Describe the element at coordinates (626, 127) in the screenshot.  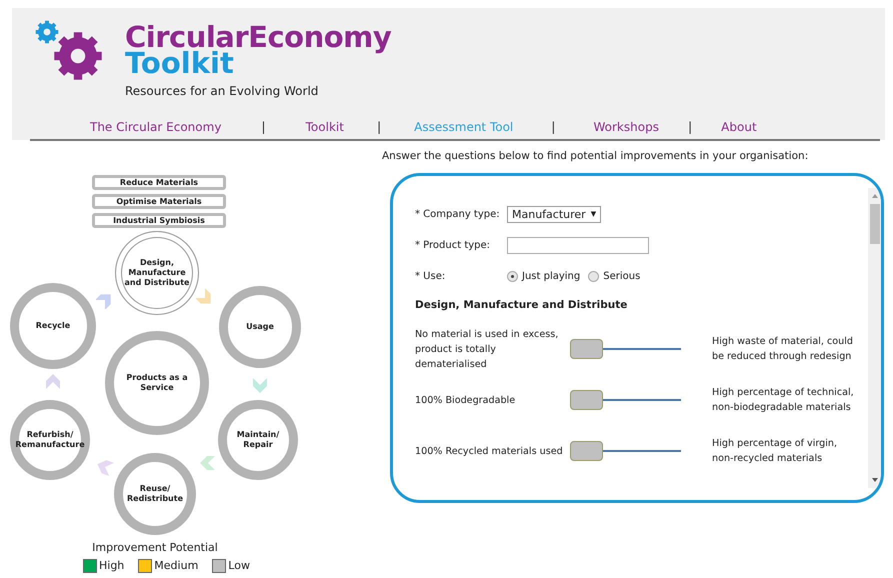
I see `nav-link: Workshops` at that location.